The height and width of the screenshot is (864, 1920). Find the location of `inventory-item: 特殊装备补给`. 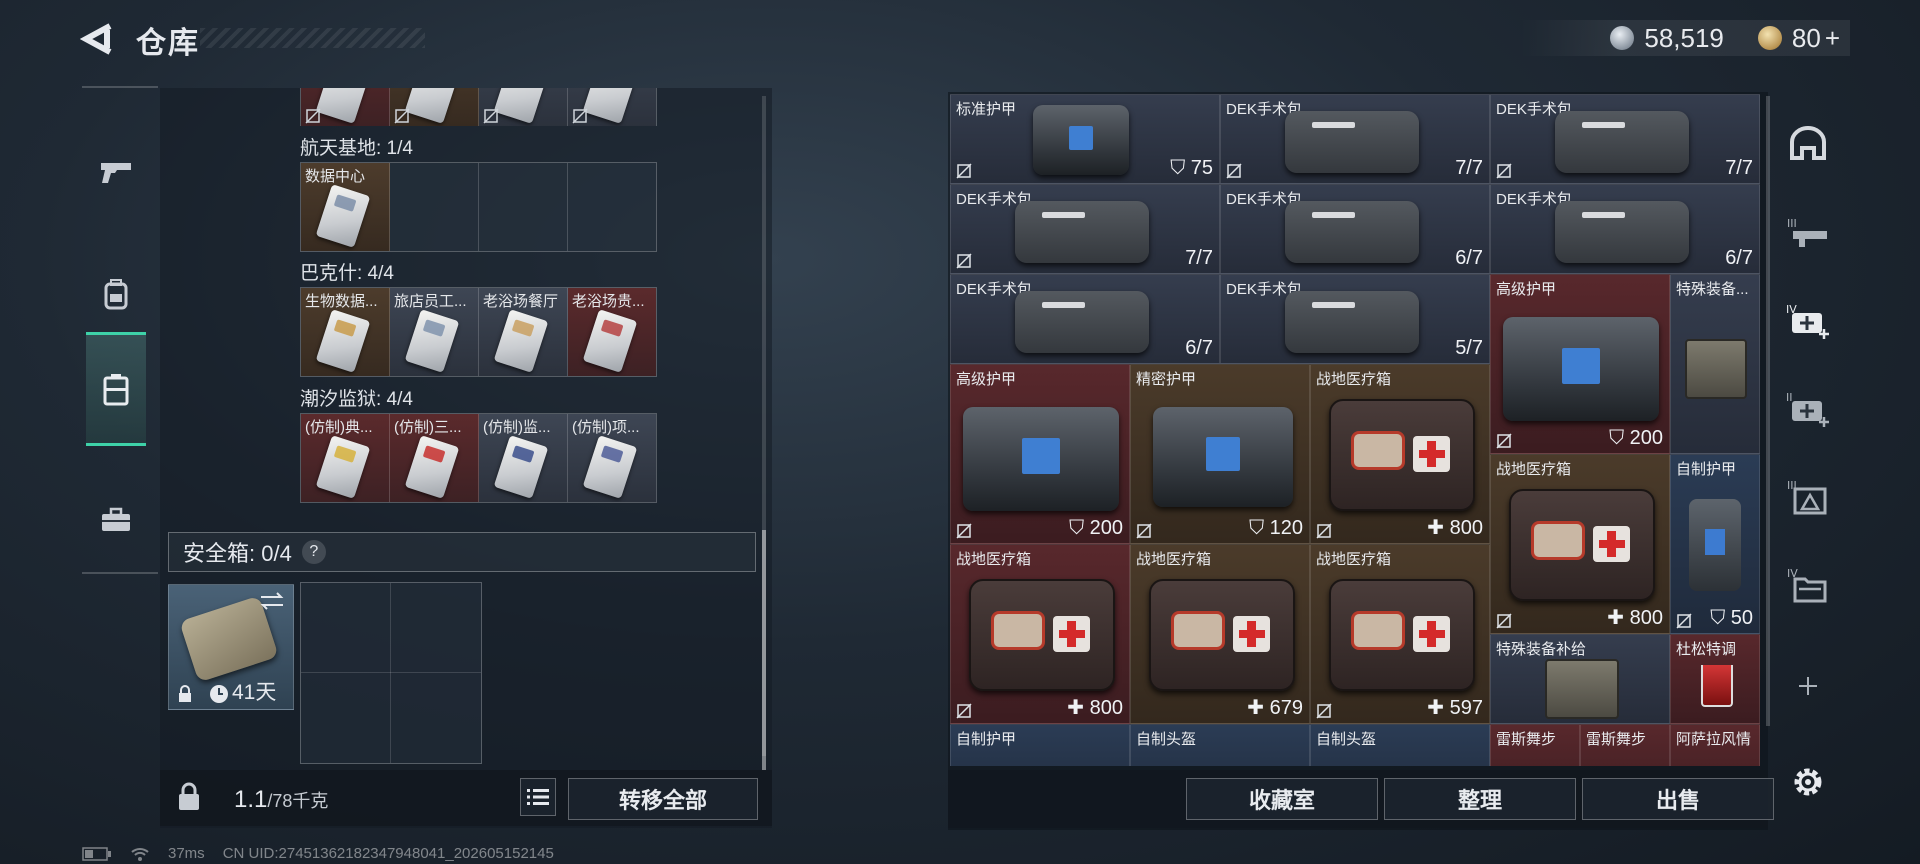

inventory-item: 特殊装备补给 is located at coordinates (1580, 679).